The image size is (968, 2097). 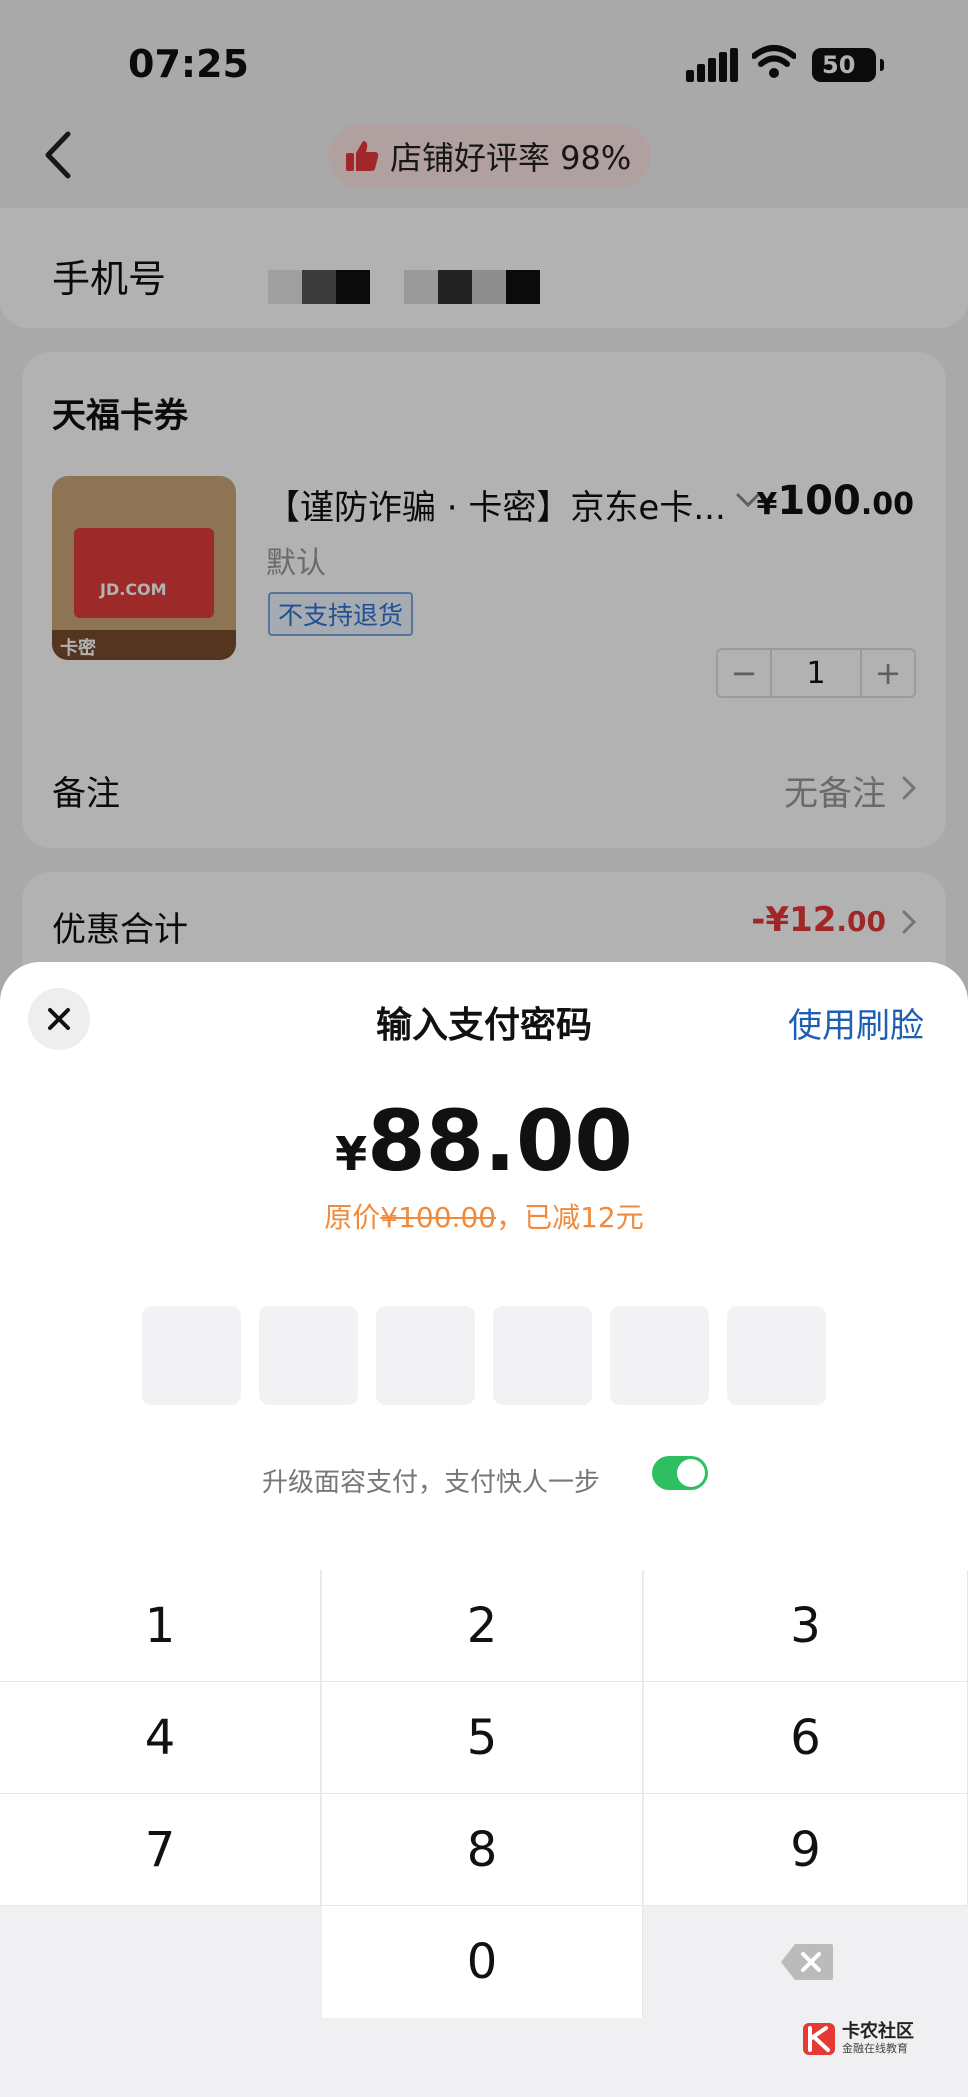 I want to click on key-9: 9, so click(x=806, y=1850).